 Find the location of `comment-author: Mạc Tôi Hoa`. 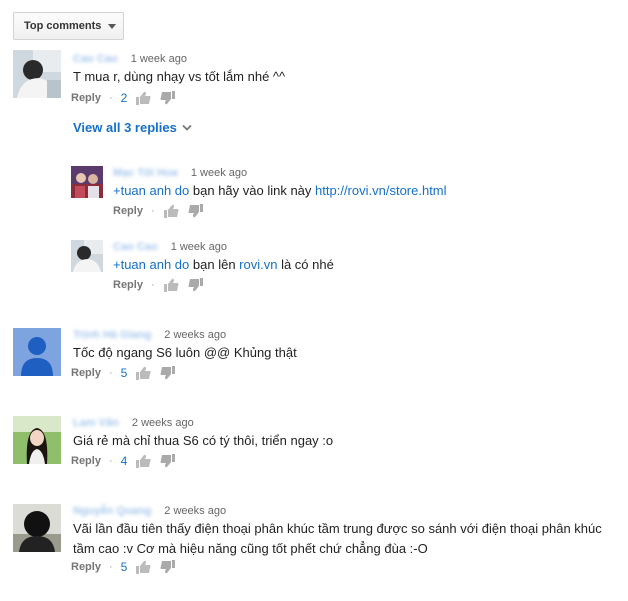

comment-author: Mạc Tôi Hoa is located at coordinates (145, 173).